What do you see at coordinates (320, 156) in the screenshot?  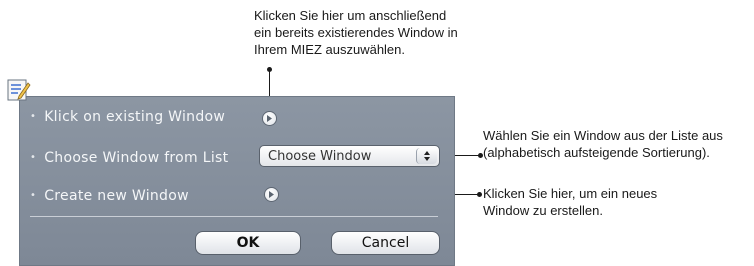 I see `select-value: Choose Window` at bounding box center [320, 156].